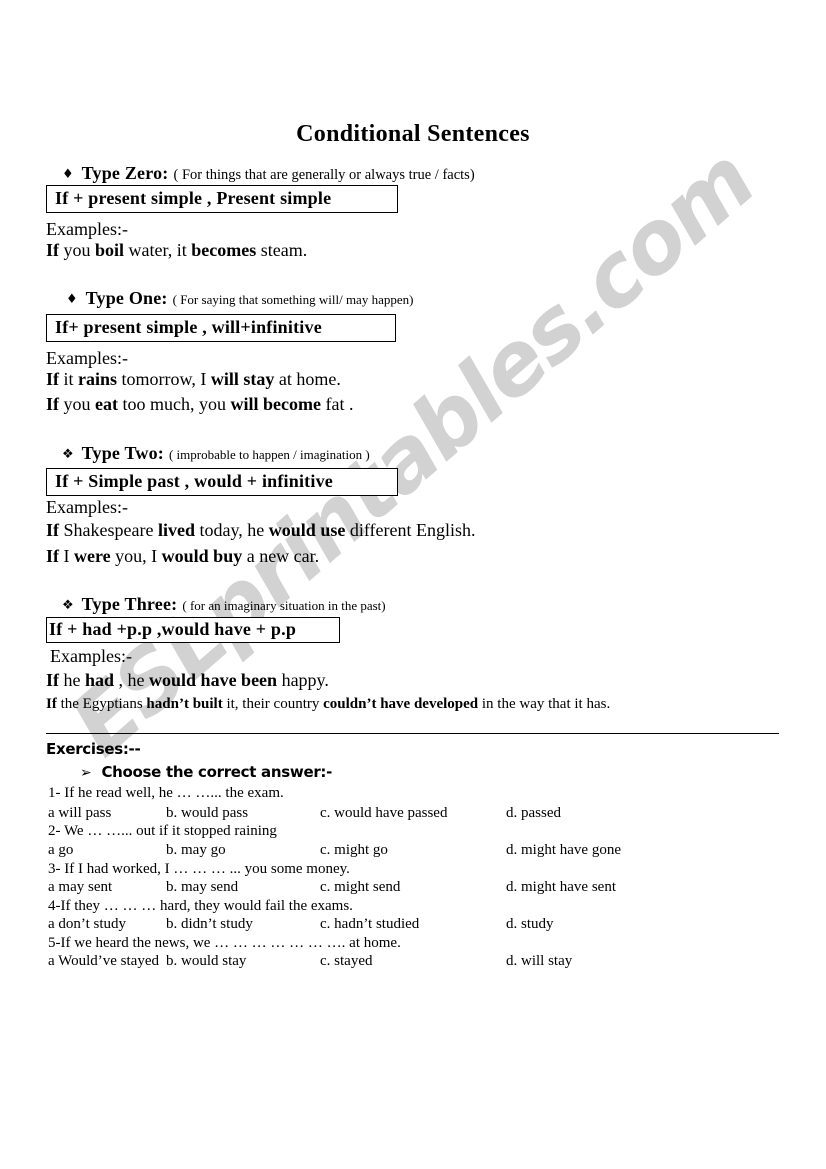  I want to click on answer-option: a go, so click(60, 850).